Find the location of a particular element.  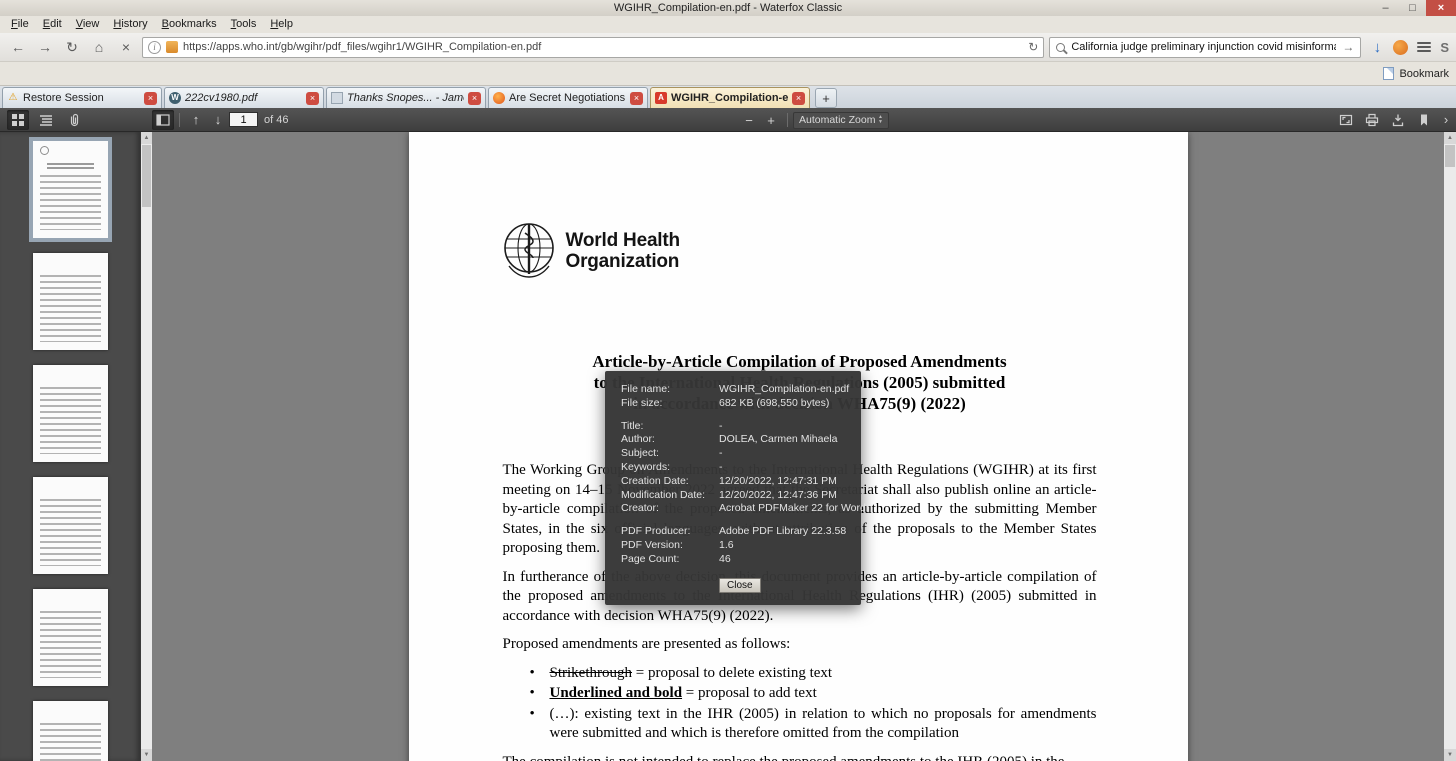

site-info-icon: i is located at coordinates (154, 47).